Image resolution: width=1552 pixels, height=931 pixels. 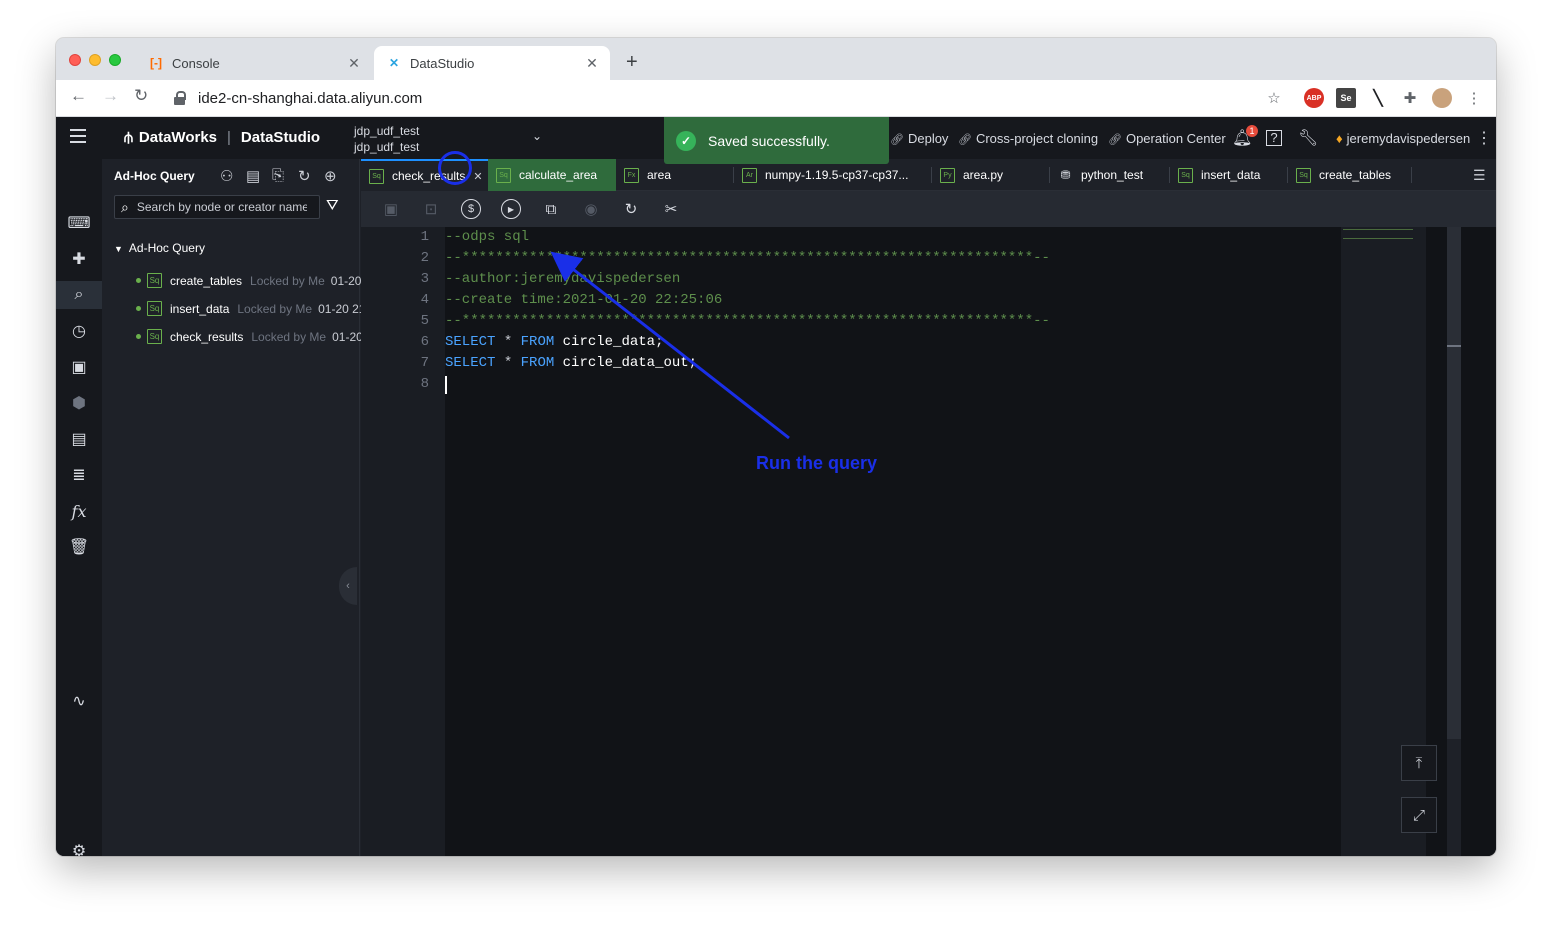 I want to click on address-bar: ide2-cn-shanghai.data.aliyun.com, so click(x=729, y=98).